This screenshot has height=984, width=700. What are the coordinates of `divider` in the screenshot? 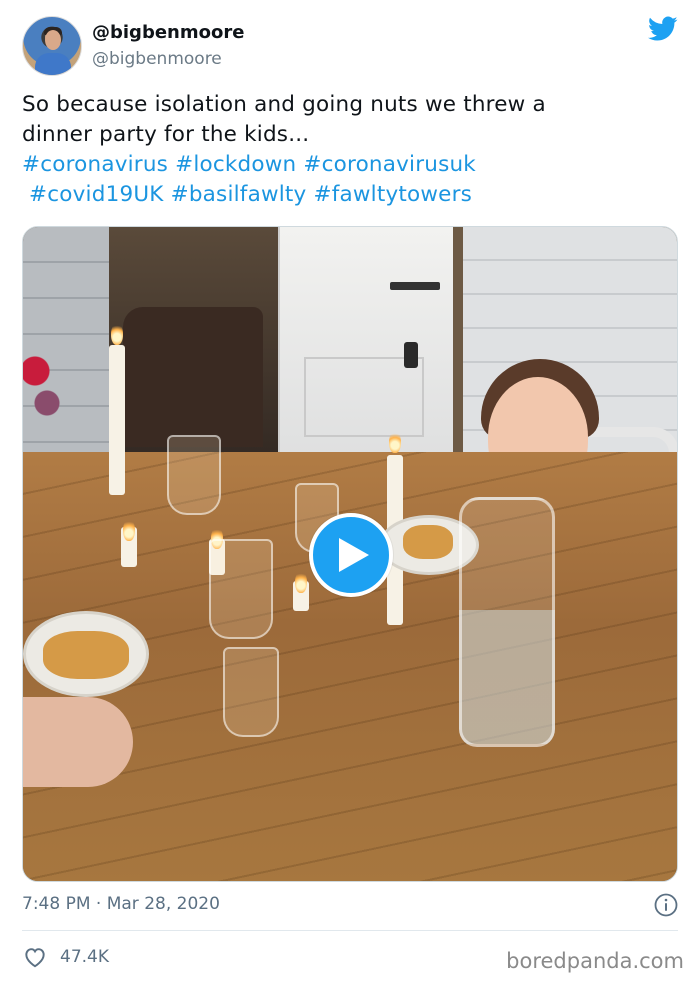 It's located at (350, 930).